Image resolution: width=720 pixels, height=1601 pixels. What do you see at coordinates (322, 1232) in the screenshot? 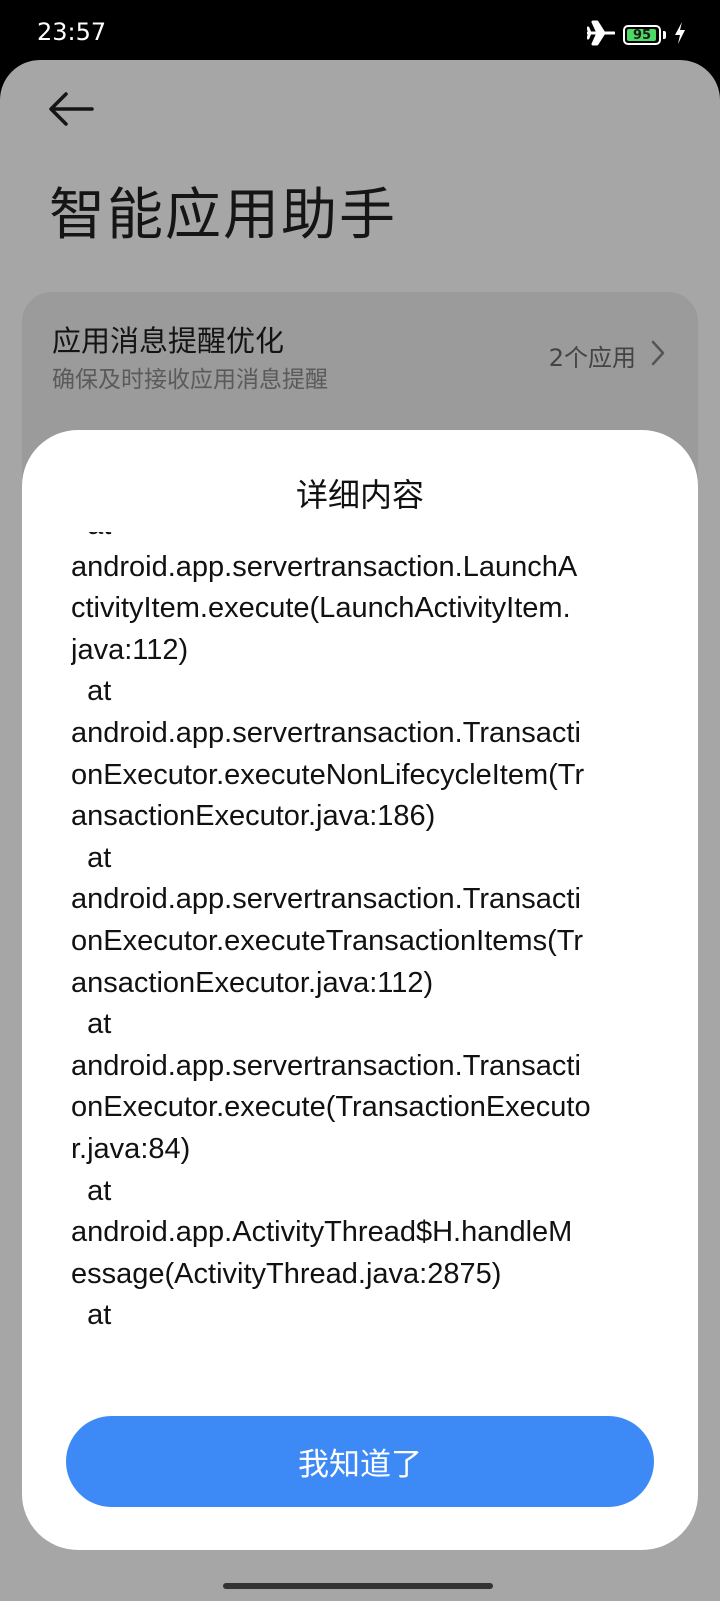
I see `stack-trace-line: android.app.ActivityThread$H.handleM` at bounding box center [322, 1232].